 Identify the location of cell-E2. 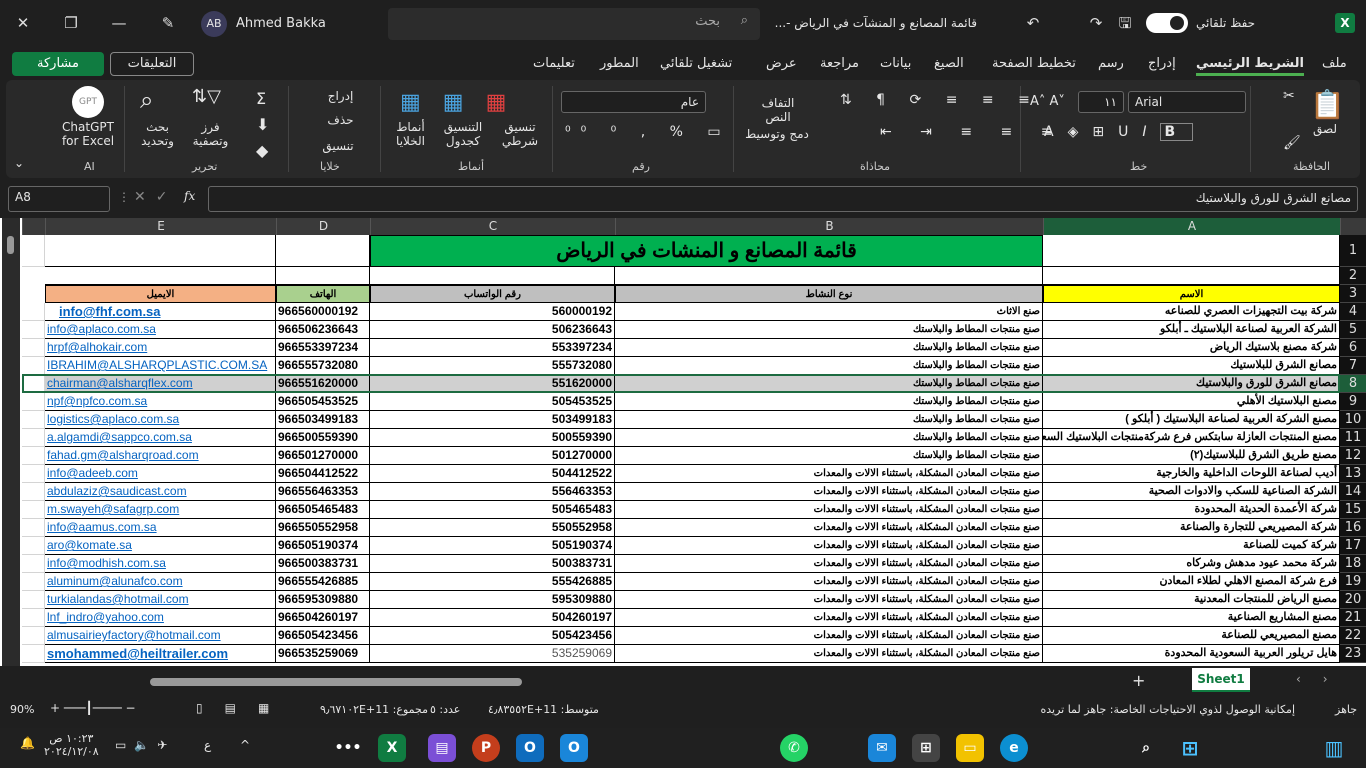
(160, 276).